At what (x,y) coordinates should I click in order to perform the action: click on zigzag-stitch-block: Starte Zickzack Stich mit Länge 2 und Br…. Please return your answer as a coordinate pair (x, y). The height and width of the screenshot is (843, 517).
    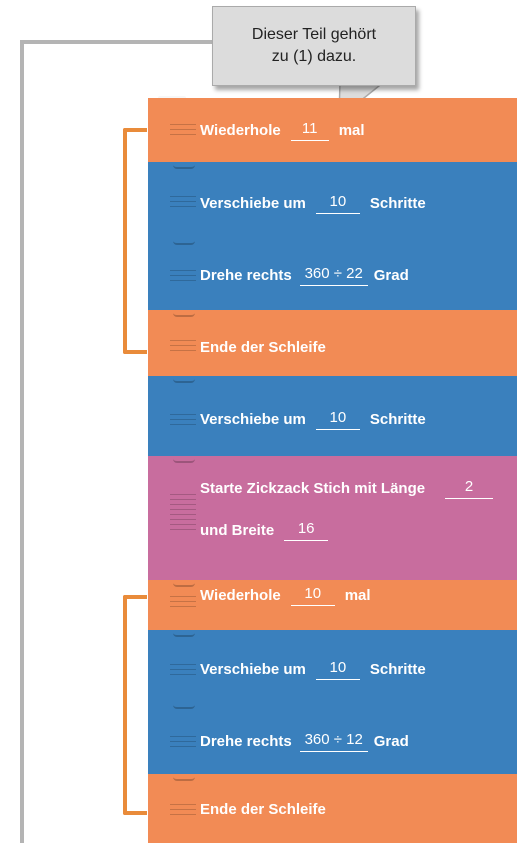
    Looking at the image, I should click on (332, 518).